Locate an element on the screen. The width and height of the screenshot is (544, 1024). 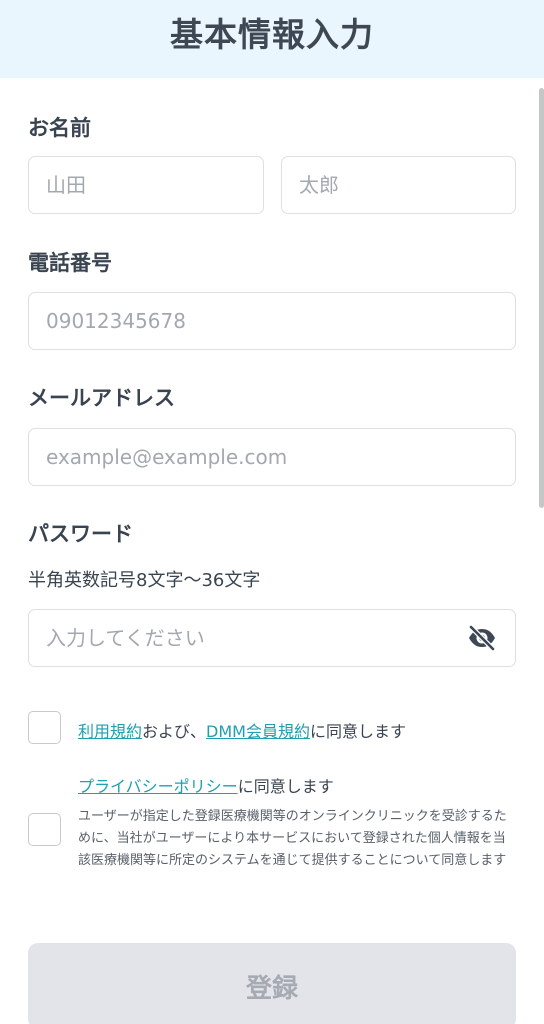
page-header: 基本情報入力 is located at coordinates (272, 39).